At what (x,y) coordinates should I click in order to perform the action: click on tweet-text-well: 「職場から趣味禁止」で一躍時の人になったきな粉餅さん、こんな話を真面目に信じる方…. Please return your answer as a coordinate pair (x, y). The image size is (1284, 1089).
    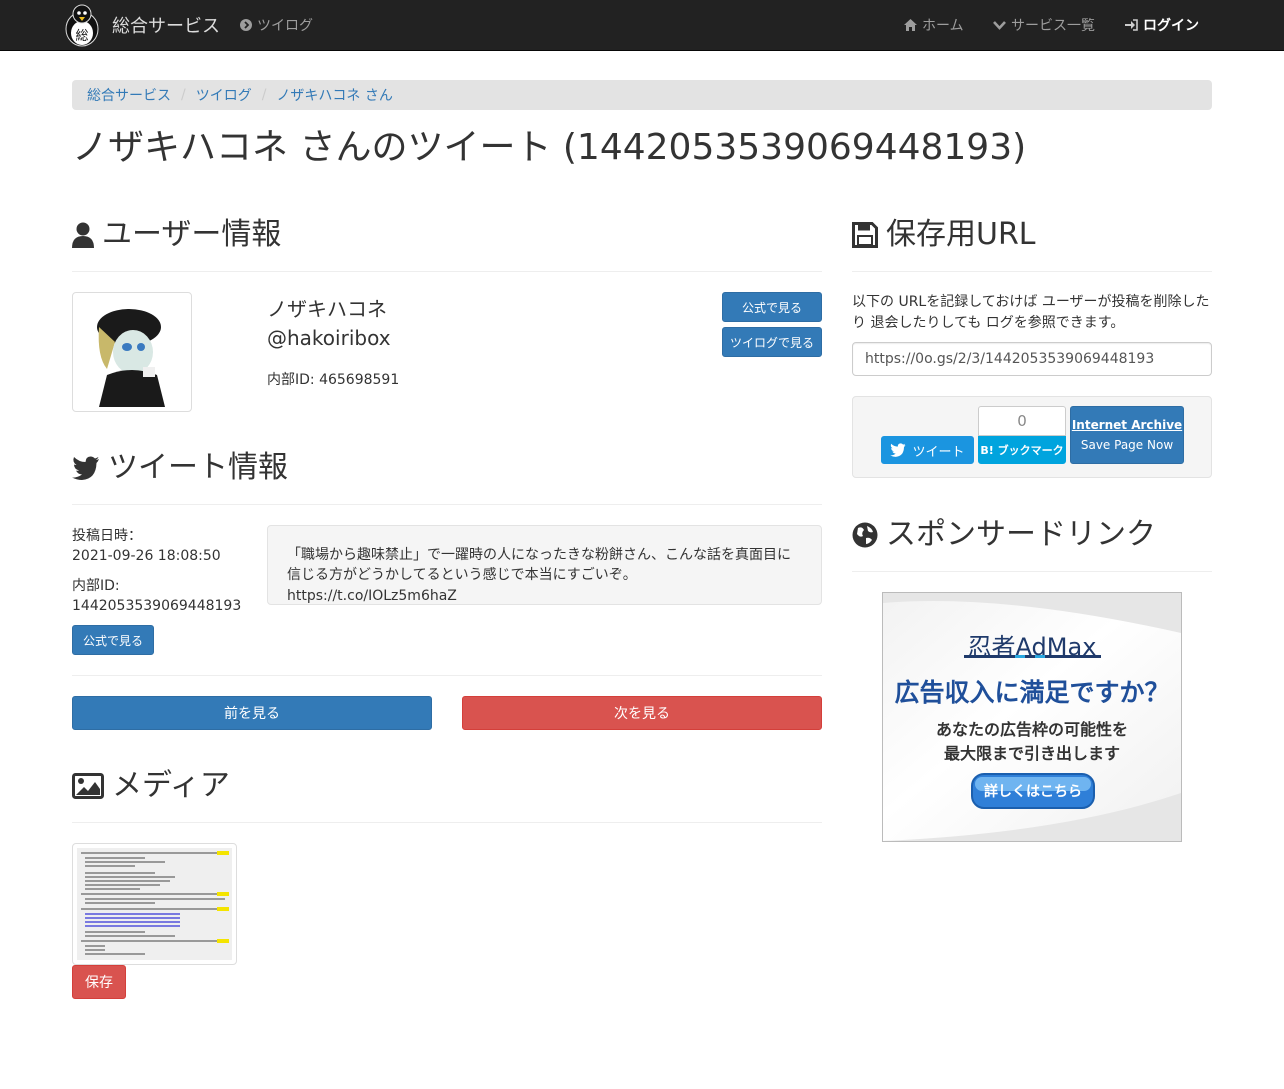
    Looking at the image, I should click on (544, 565).